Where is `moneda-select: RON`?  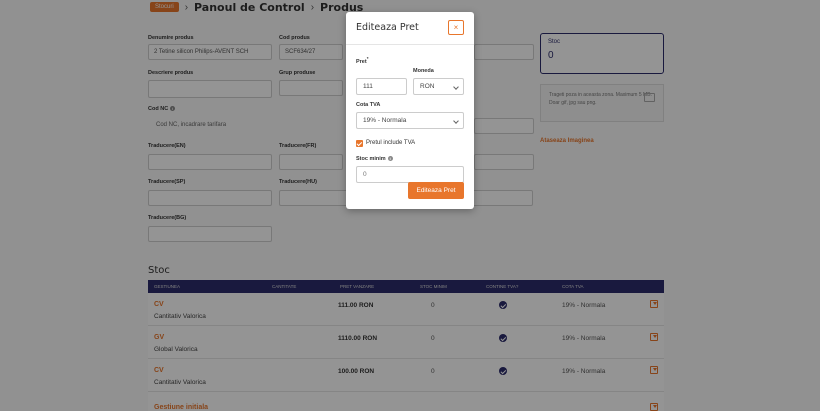
moneda-select: RON is located at coordinates (438, 86).